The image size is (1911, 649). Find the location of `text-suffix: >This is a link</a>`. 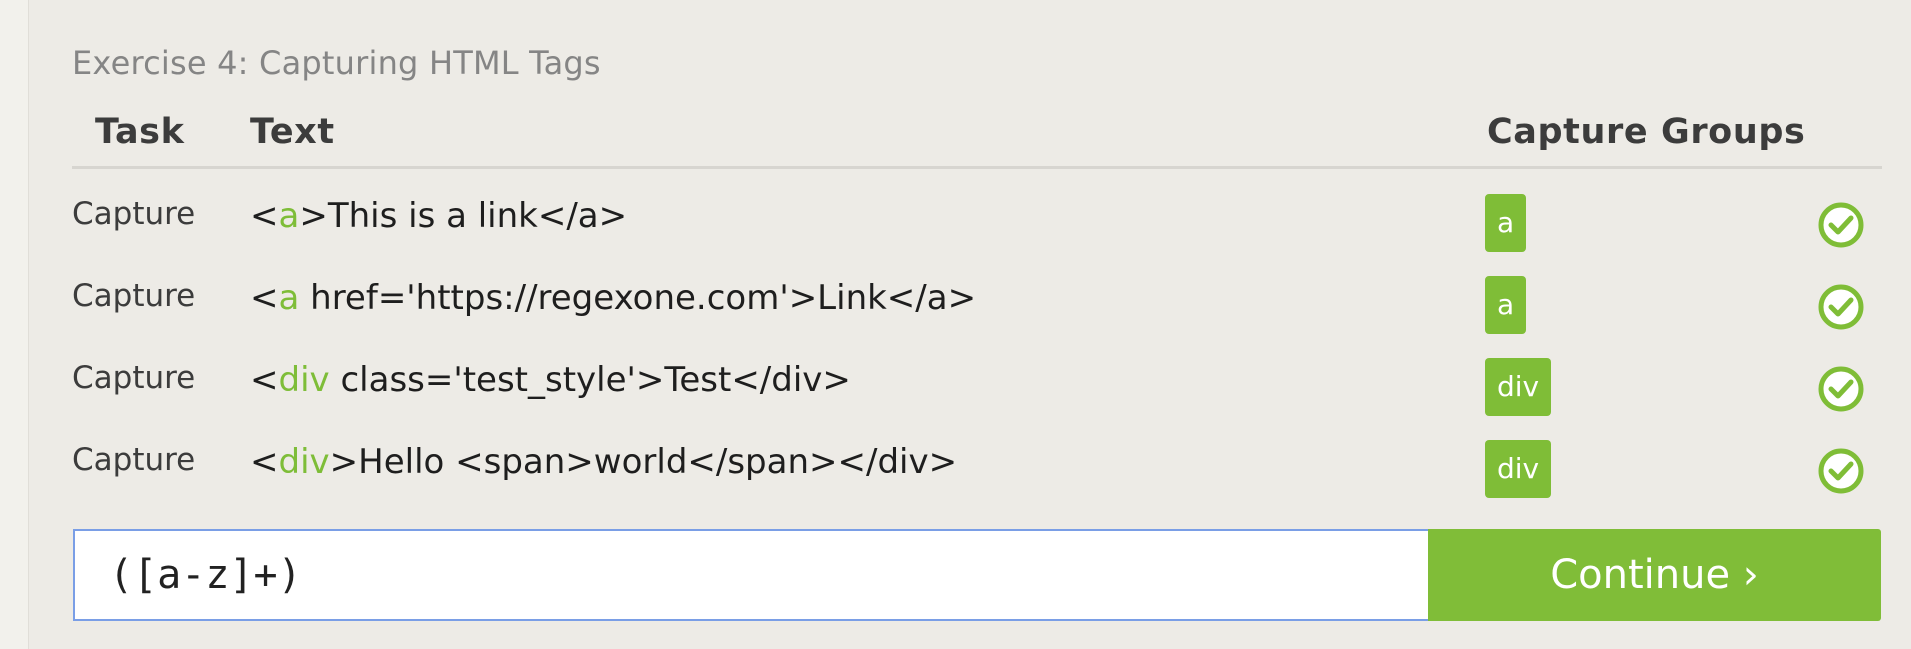

text-suffix: >This is a link</a> is located at coordinates (463, 216).